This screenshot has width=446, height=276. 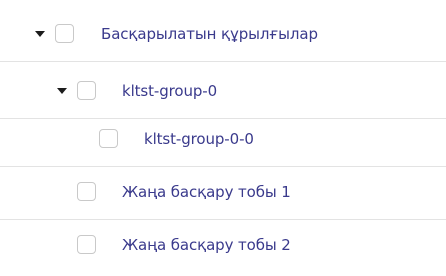 What do you see at coordinates (206, 192) in the screenshot?
I see `tree-item-label: Жаңа басқару тобы 1` at bounding box center [206, 192].